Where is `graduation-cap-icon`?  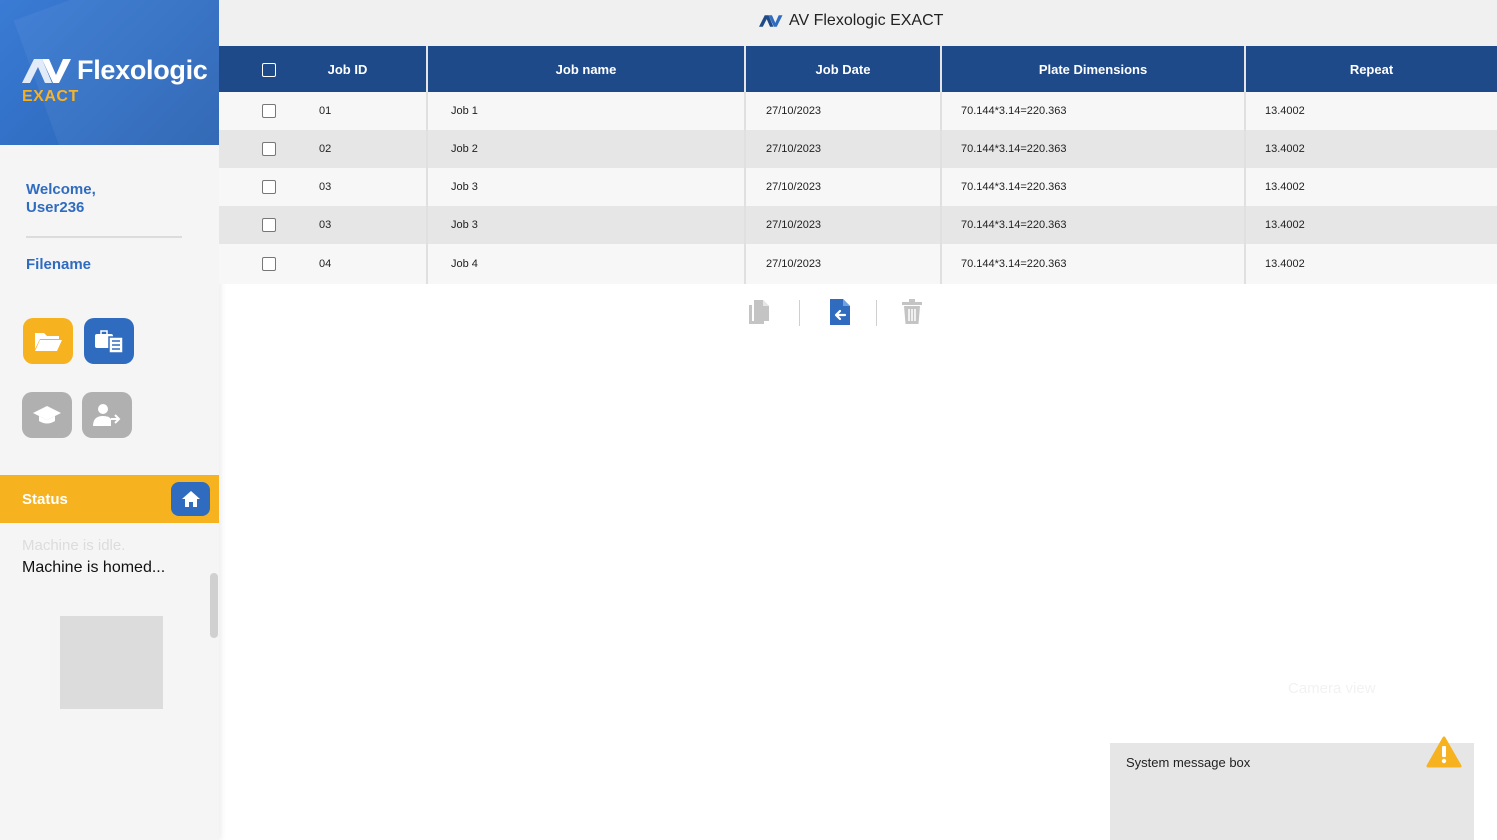 graduation-cap-icon is located at coordinates (47, 415).